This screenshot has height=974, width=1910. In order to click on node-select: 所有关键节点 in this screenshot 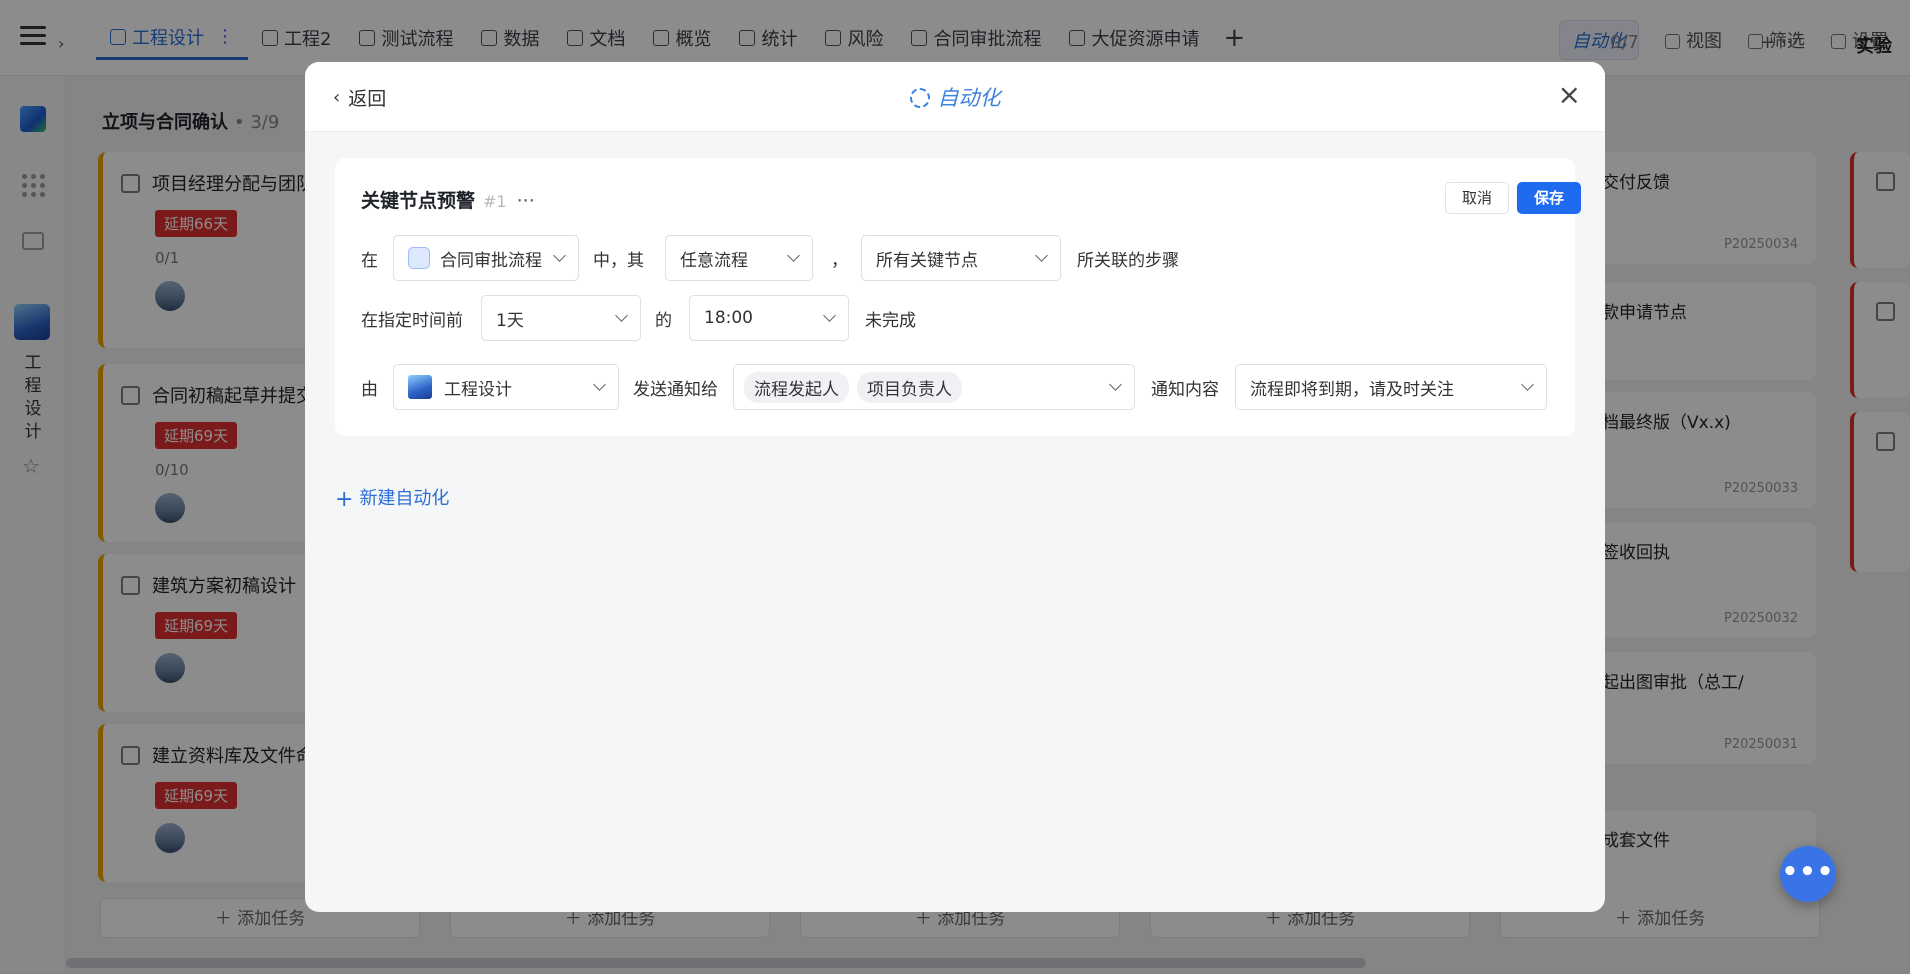, I will do `click(961, 258)`.